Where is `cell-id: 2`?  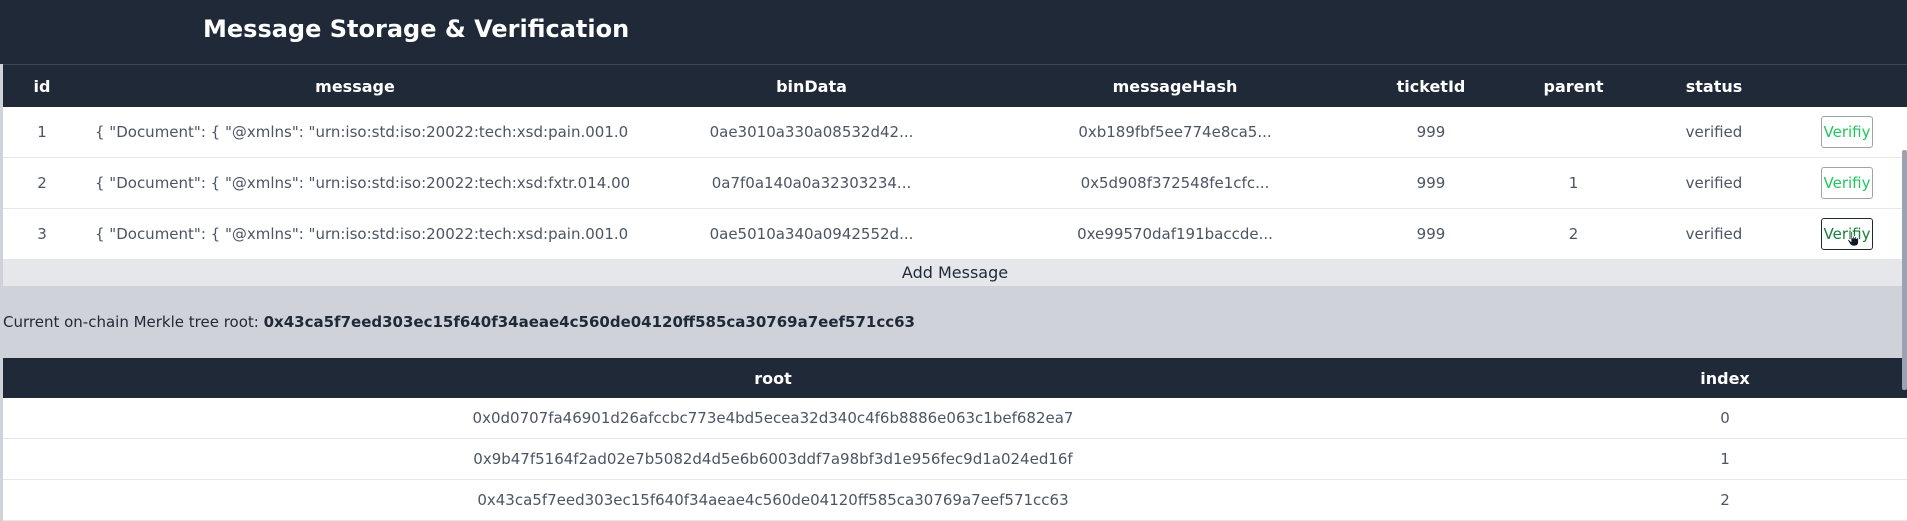
cell-id: 2 is located at coordinates (42, 183).